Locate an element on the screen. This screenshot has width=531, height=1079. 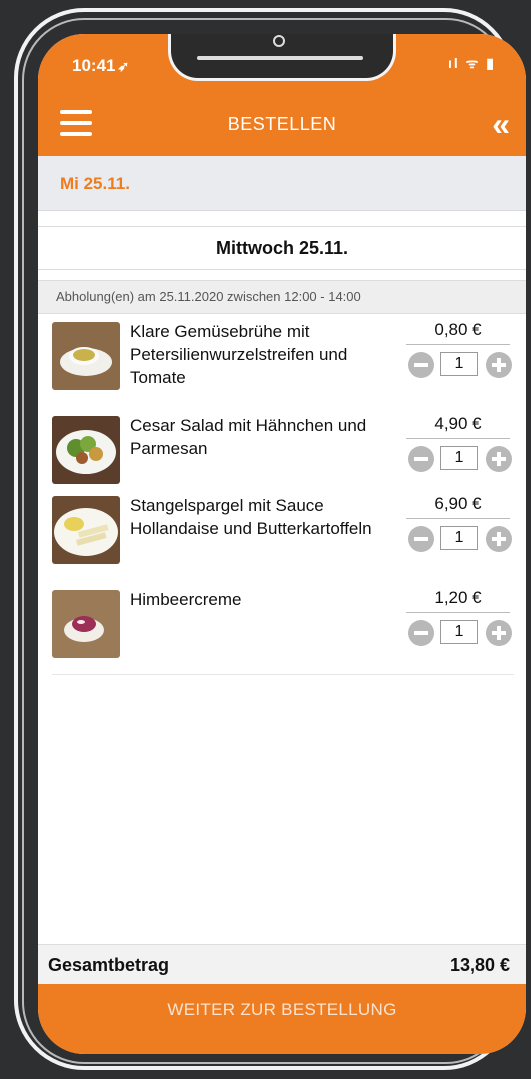
list-item: Himbeercreme 1,20 € 1 is located at coordinates (282, 635).